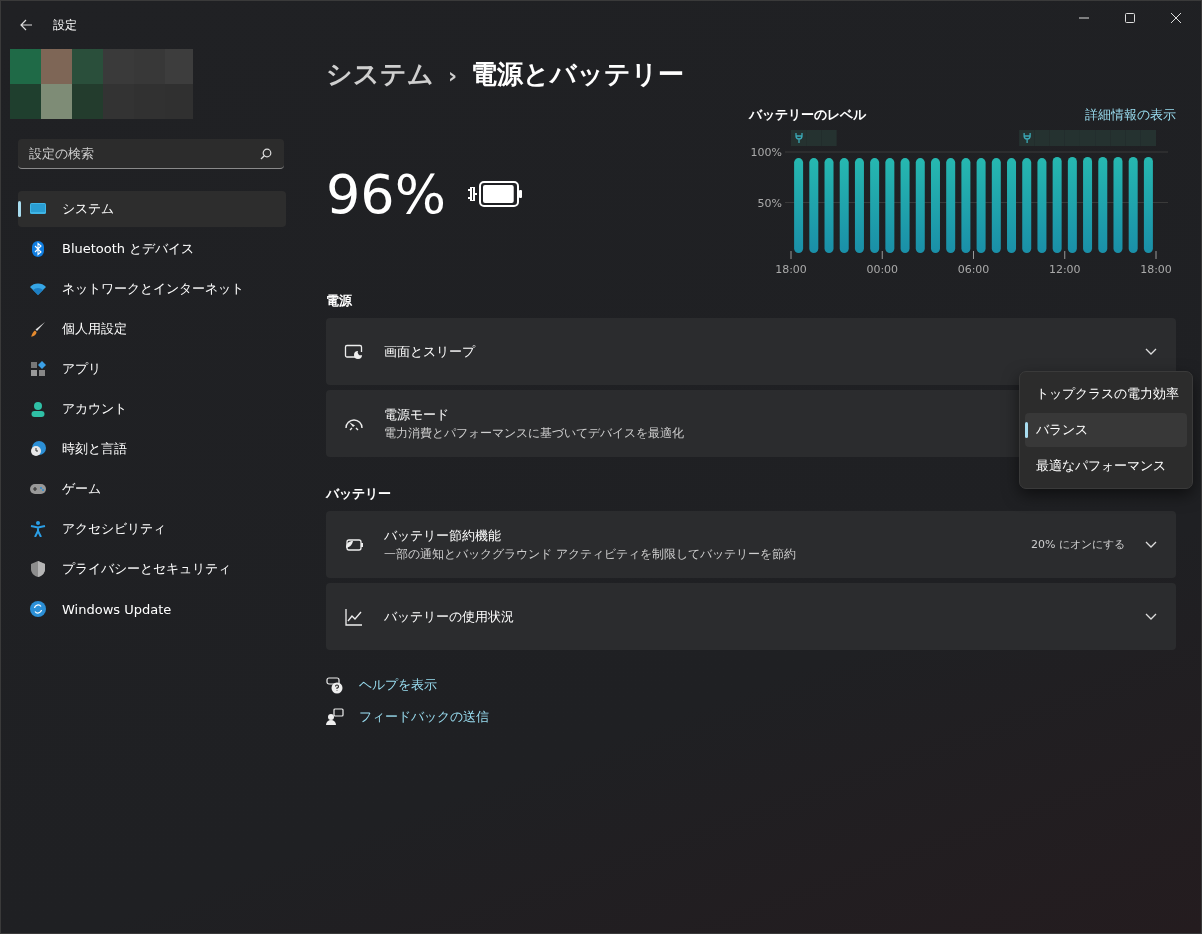 Image resolution: width=1202 pixels, height=934 pixels. What do you see at coordinates (152, 529) in the screenshot?
I see `sidebar-item: アクセシビリティ` at bounding box center [152, 529].